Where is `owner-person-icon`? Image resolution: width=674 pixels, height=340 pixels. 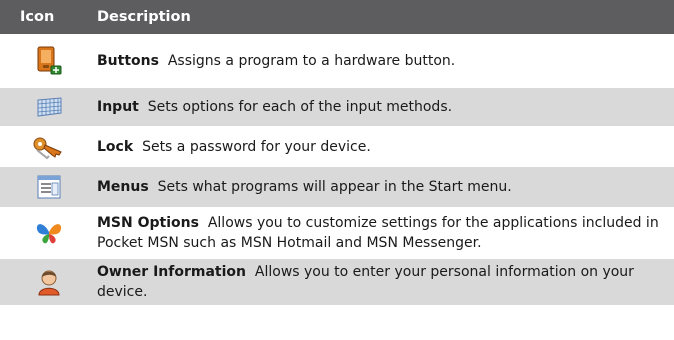
owner-person-icon is located at coordinates (48, 282).